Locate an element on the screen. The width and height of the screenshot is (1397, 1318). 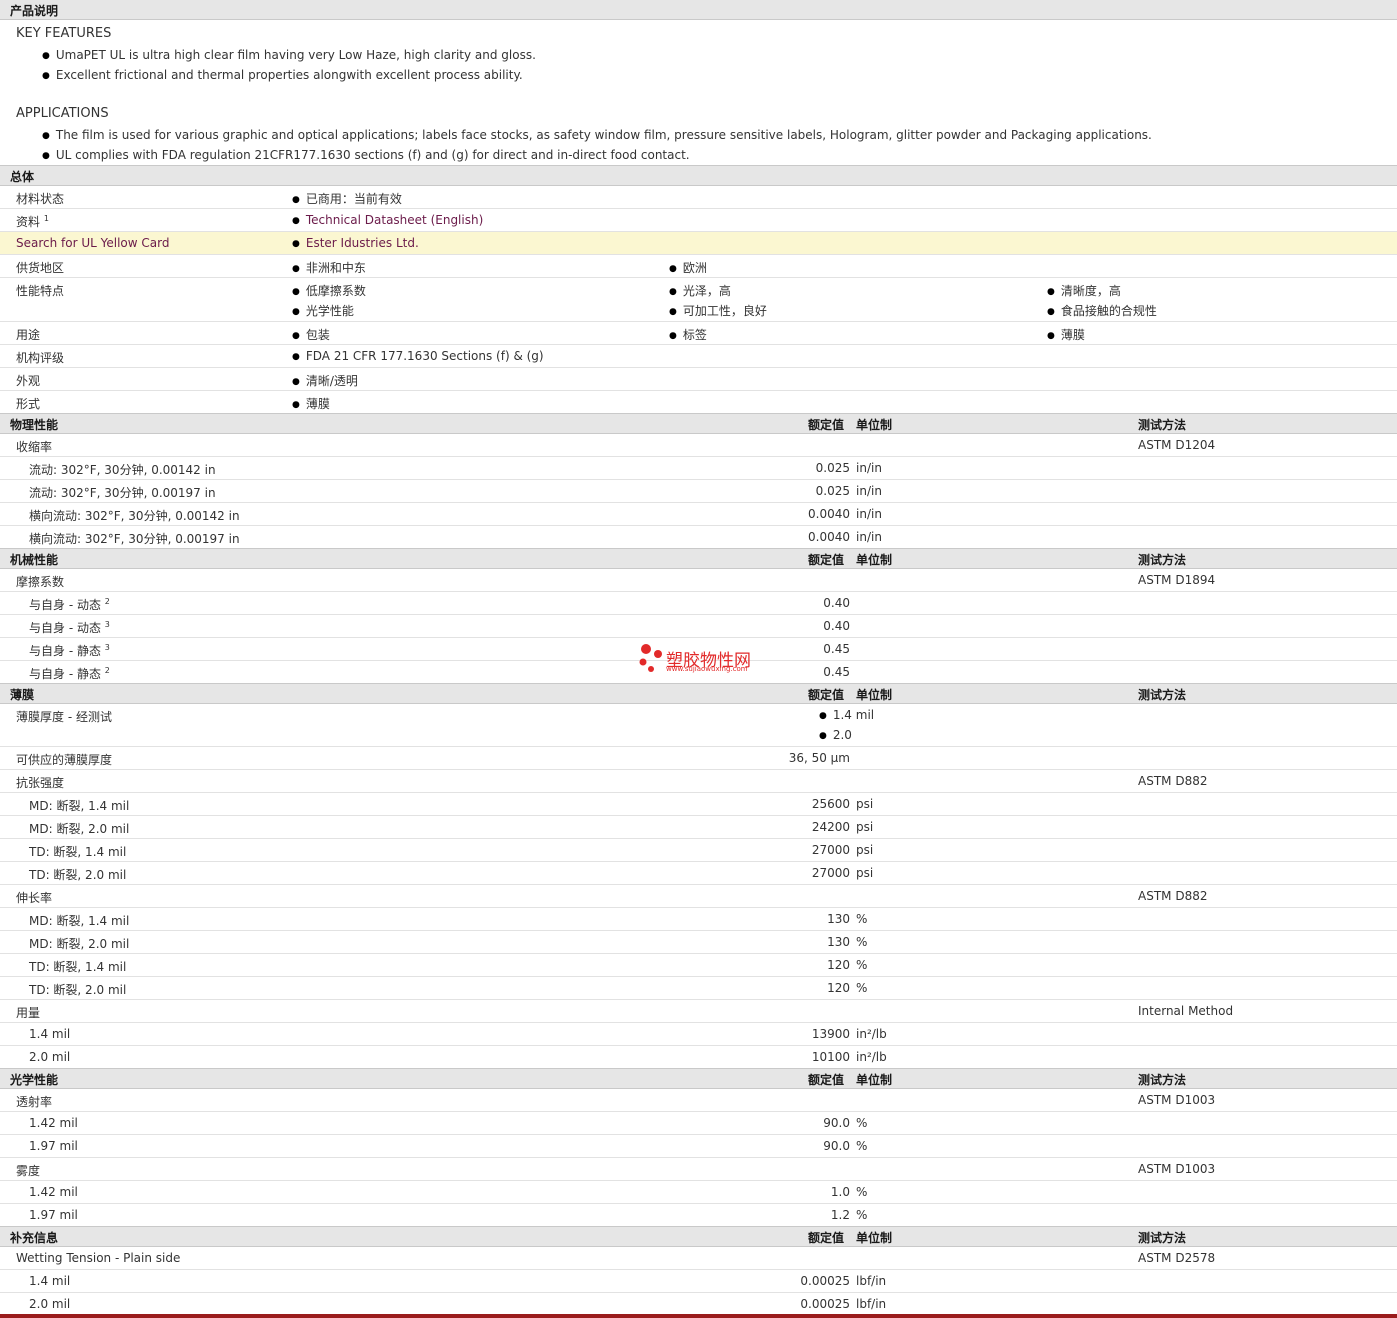
unit-value: in²/lb is located at coordinates (871, 1057).